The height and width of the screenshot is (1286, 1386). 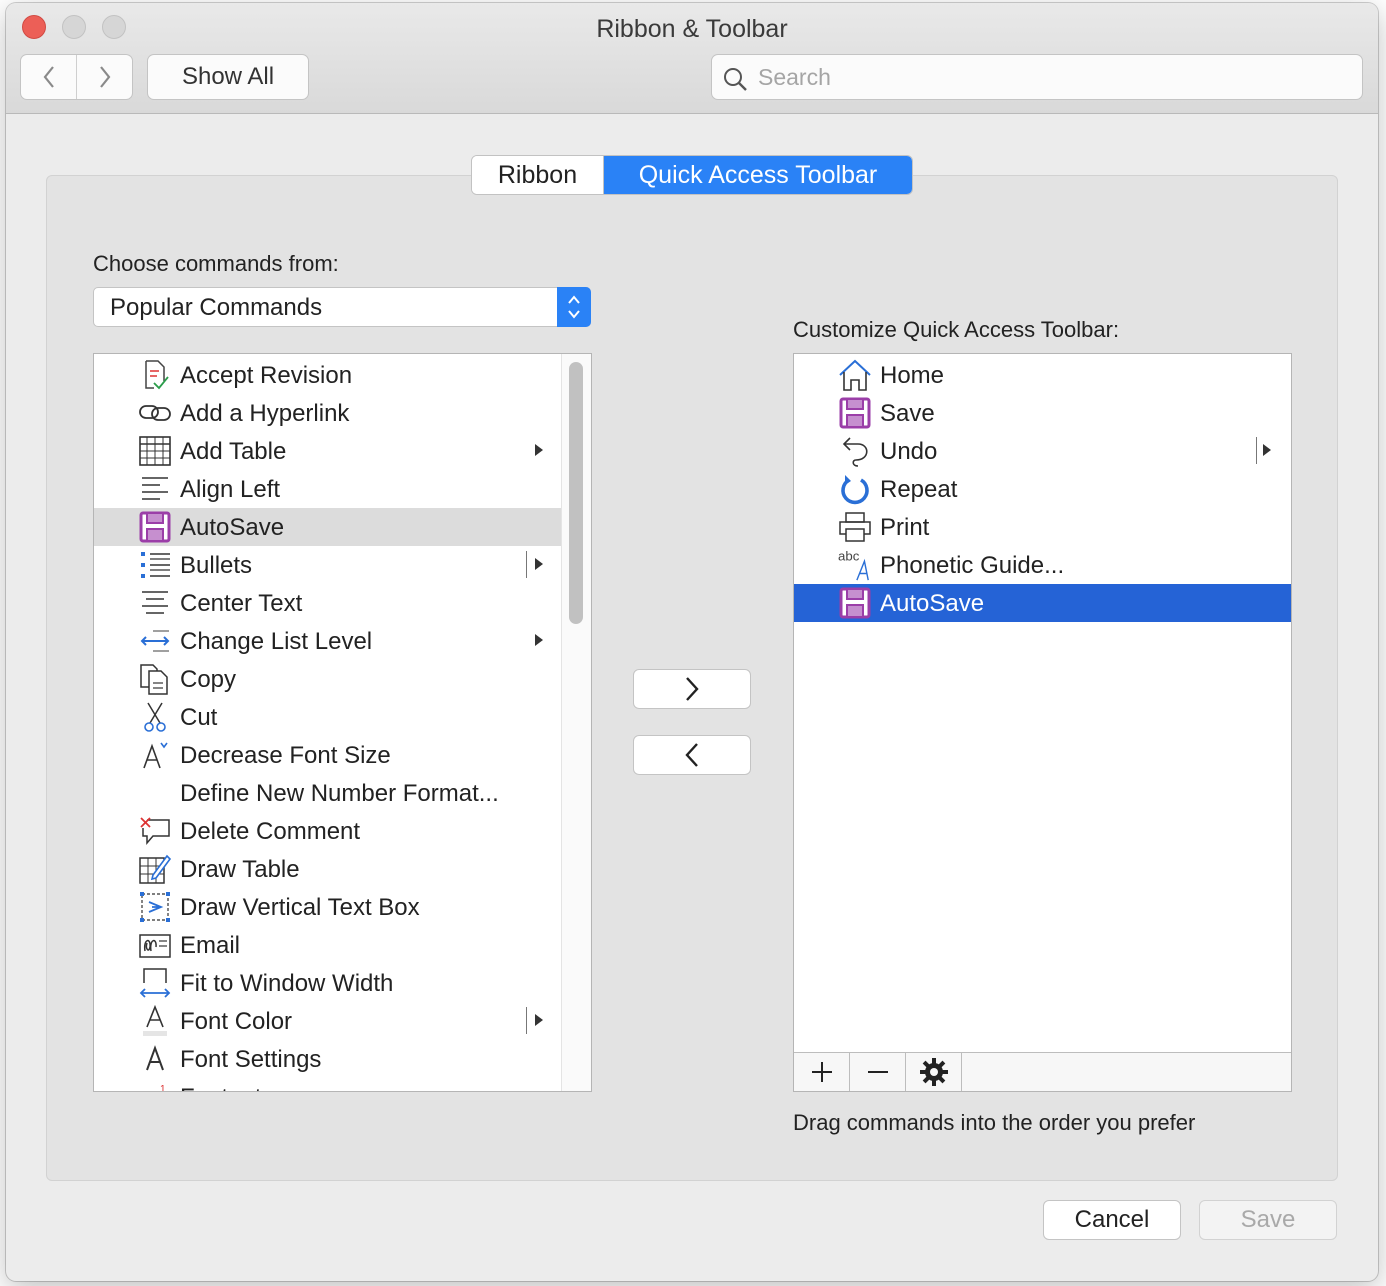 What do you see at coordinates (327, 983) in the screenshot?
I see `list-item: Fit to Window Width` at bounding box center [327, 983].